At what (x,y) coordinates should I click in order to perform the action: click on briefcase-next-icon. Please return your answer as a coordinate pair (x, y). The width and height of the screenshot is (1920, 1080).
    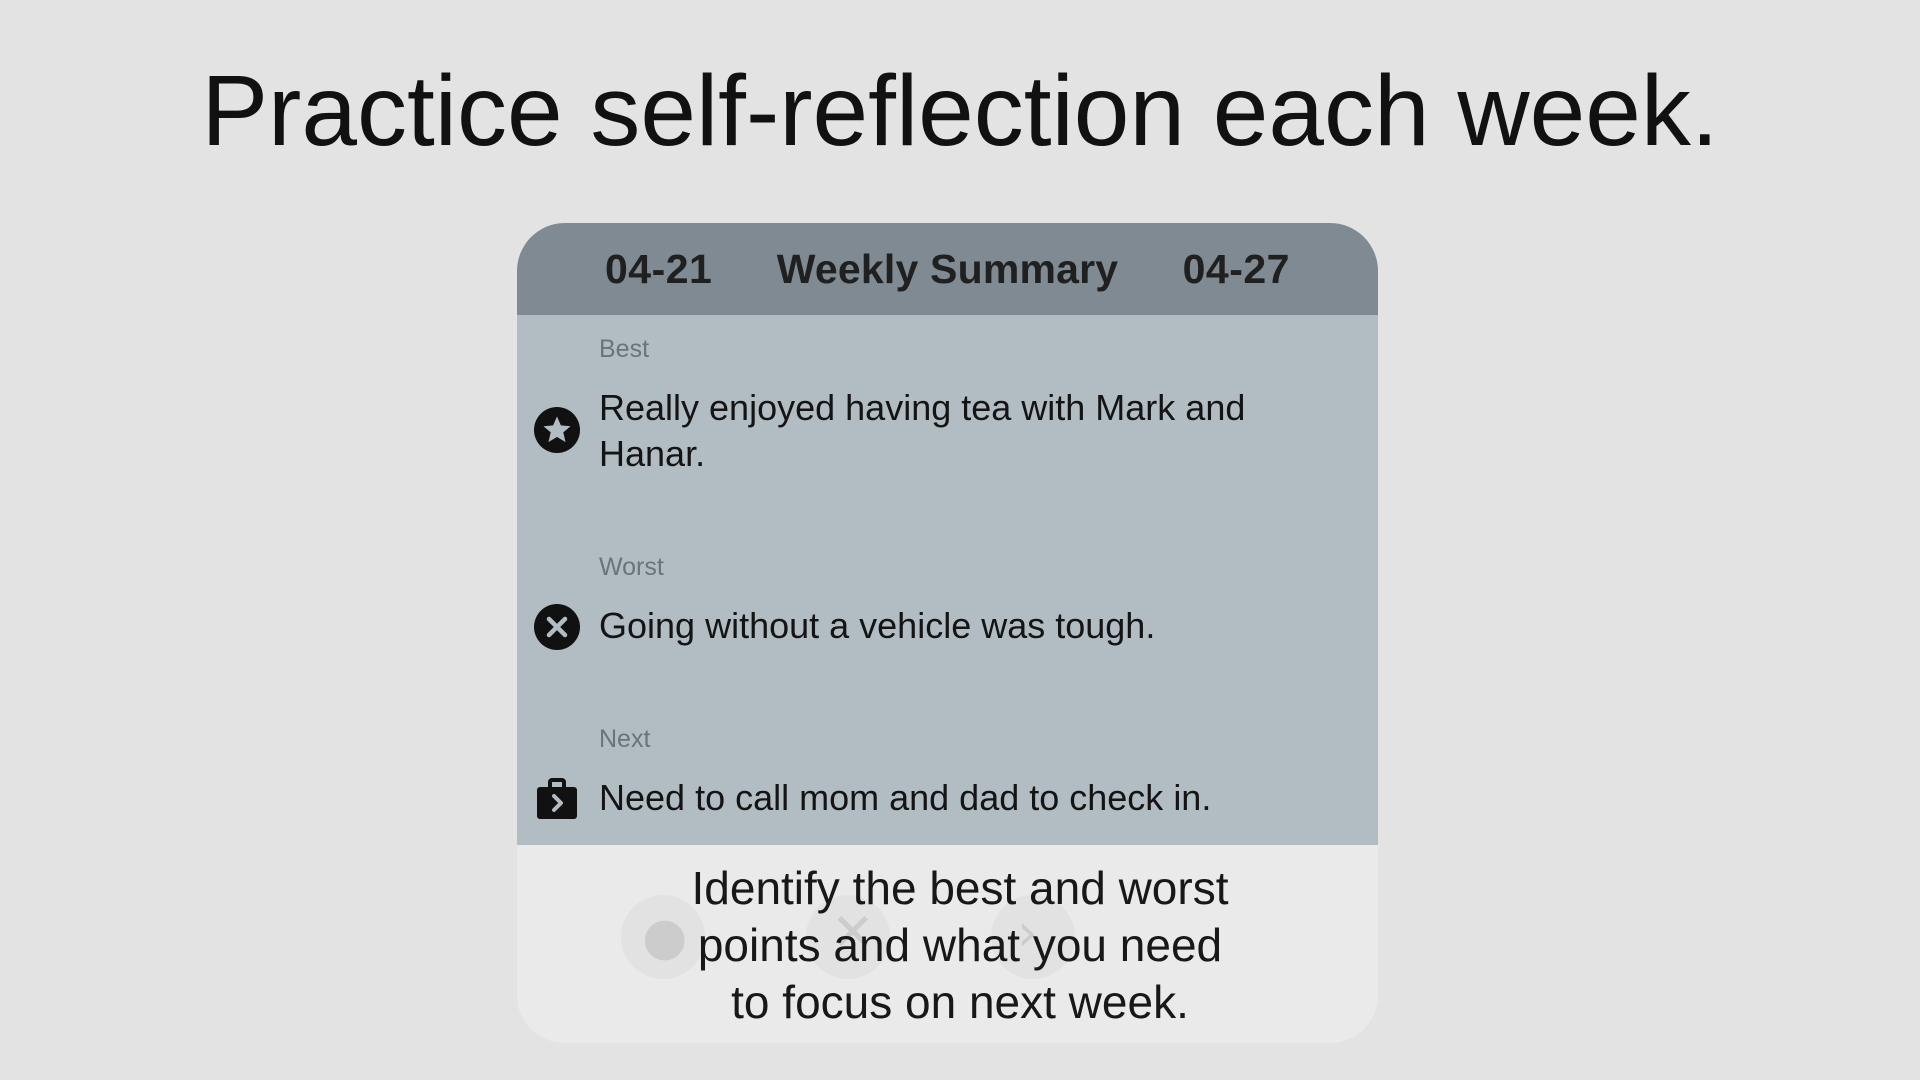
    Looking at the image, I should click on (557, 798).